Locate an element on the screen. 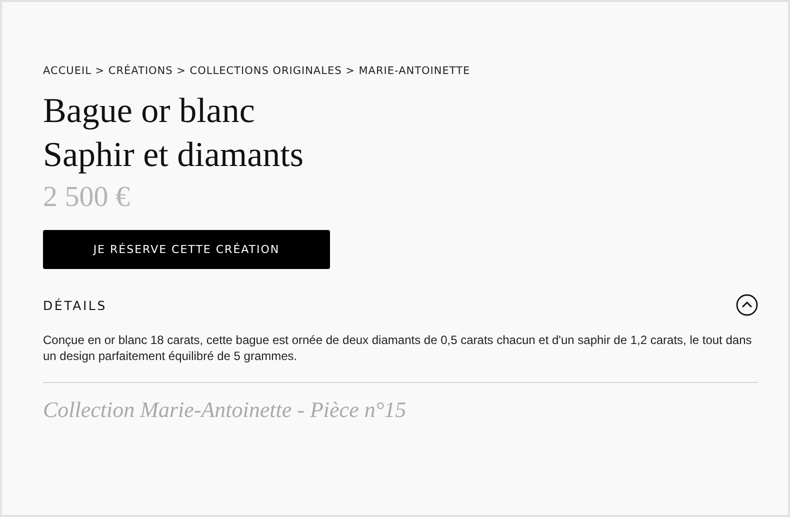 The height and width of the screenshot is (517, 790). details-heading: DÉTAILS is located at coordinates (75, 305).